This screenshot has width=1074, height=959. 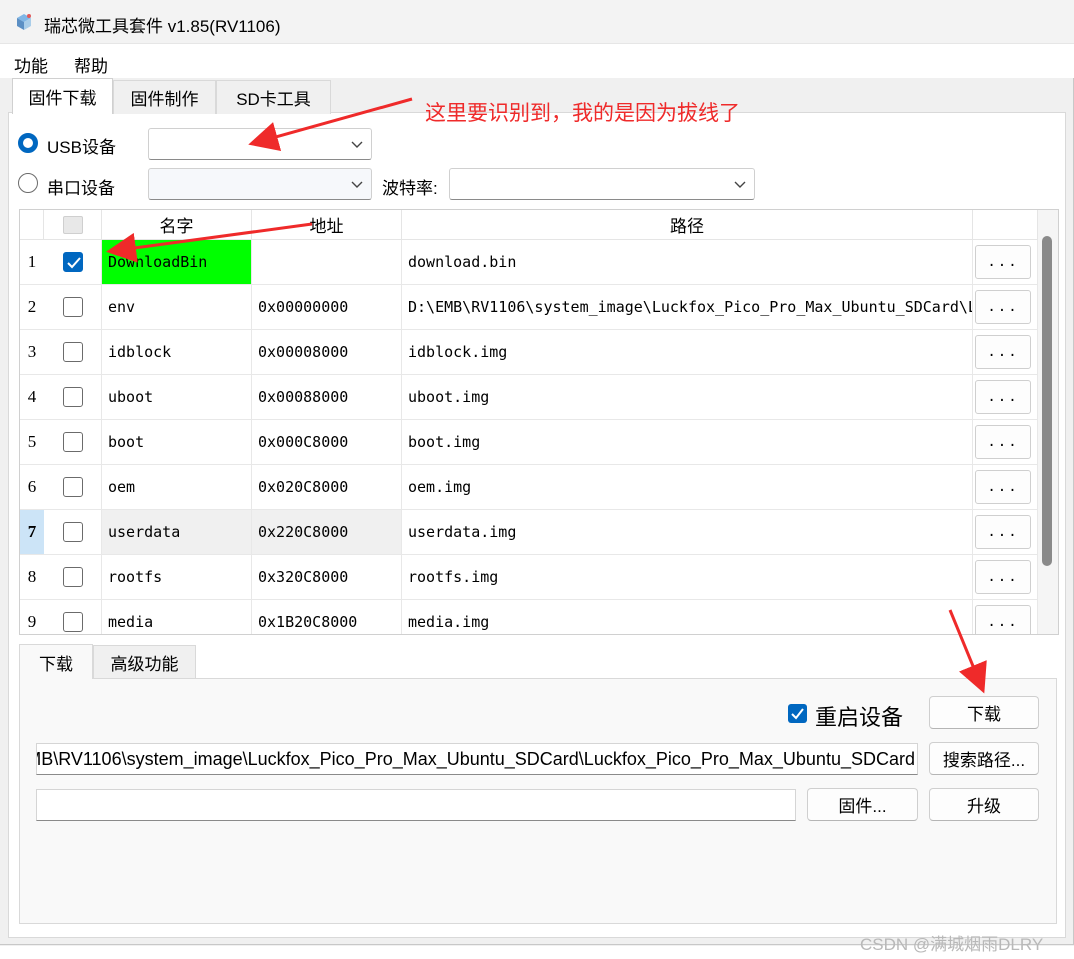 What do you see at coordinates (582, 113) in the screenshot?
I see `annotation-text: 这里要识别到，我的是因为拔线了` at bounding box center [582, 113].